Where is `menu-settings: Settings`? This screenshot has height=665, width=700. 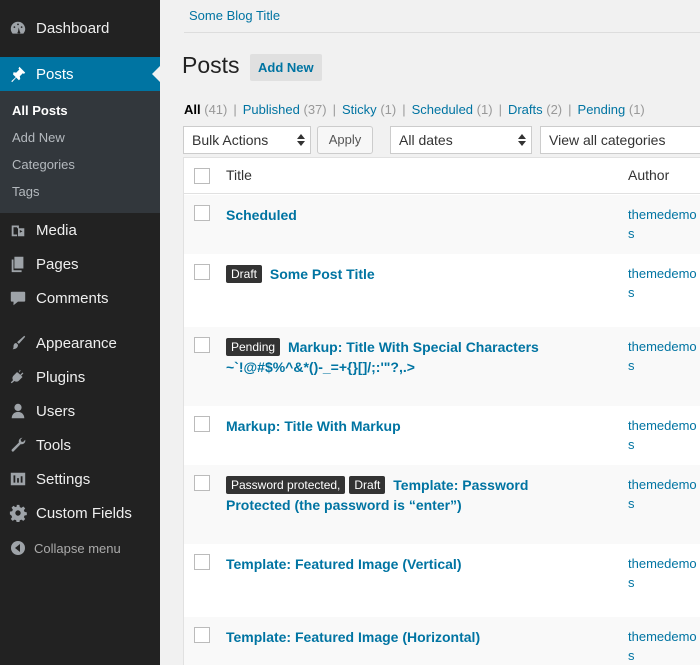
menu-settings: Settings is located at coordinates (80, 479).